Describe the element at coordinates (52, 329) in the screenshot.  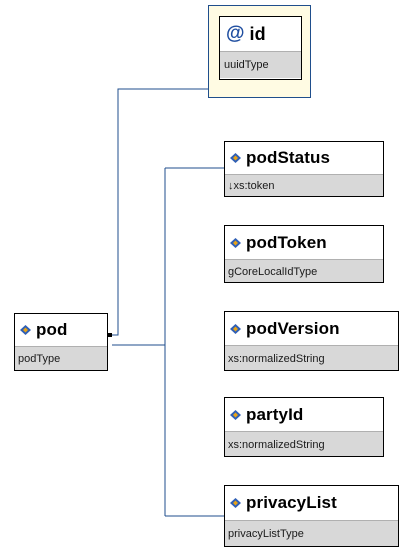
I see `root-element-name: pod` at that location.